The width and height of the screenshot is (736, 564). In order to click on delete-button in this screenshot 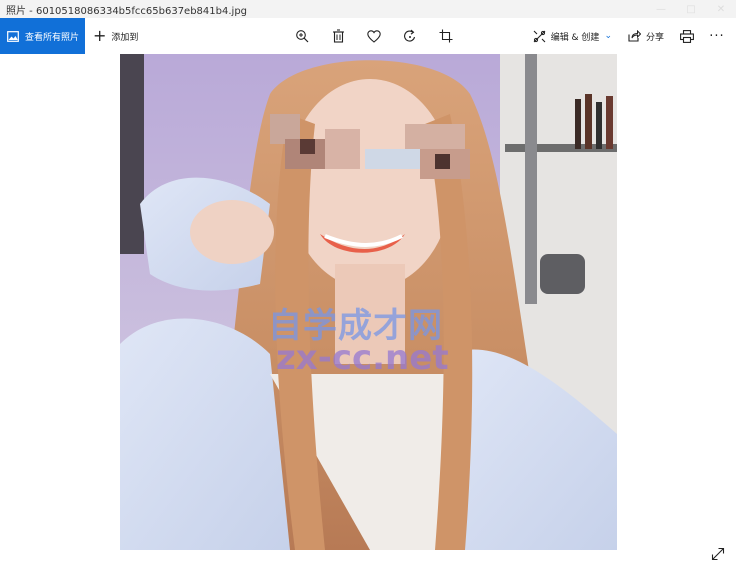, I will do `click(338, 36)`.